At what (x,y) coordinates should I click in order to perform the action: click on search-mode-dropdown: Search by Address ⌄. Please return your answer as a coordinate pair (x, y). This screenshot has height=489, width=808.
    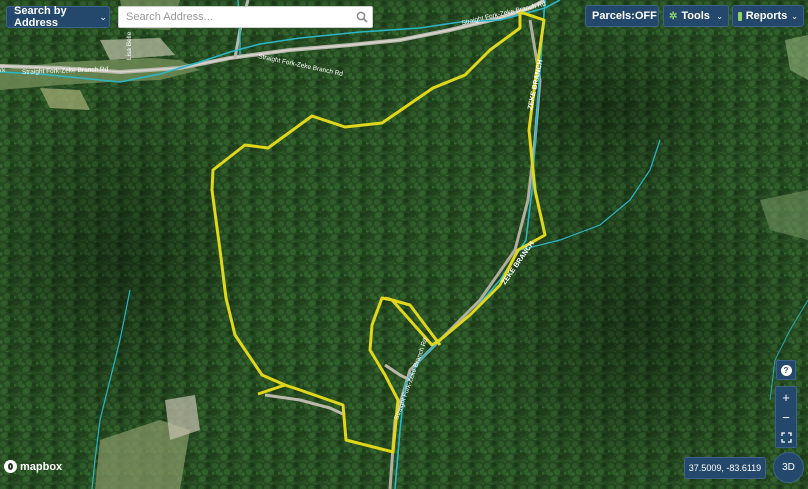
    Looking at the image, I should click on (58, 17).